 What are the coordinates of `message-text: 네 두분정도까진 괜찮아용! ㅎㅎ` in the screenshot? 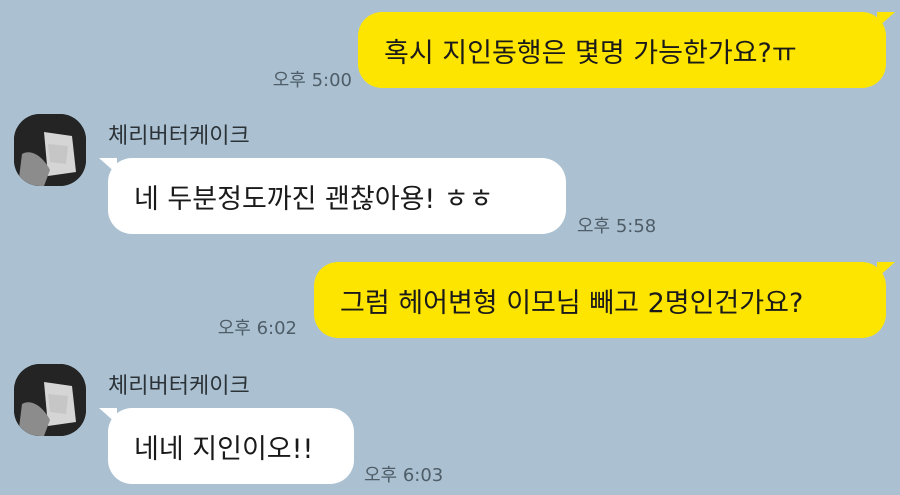 It's located at (314, 199).